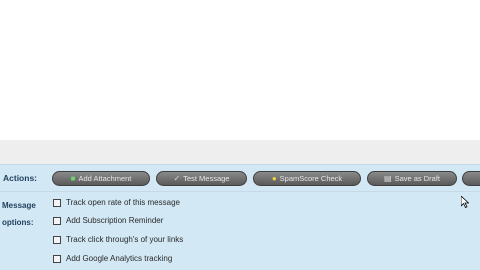 This screenshot has width=480, height=270. What do you see at coordinates (240, 152) in the screenshot?
I see `editor-status-strip` at bounding box center [240, 152].